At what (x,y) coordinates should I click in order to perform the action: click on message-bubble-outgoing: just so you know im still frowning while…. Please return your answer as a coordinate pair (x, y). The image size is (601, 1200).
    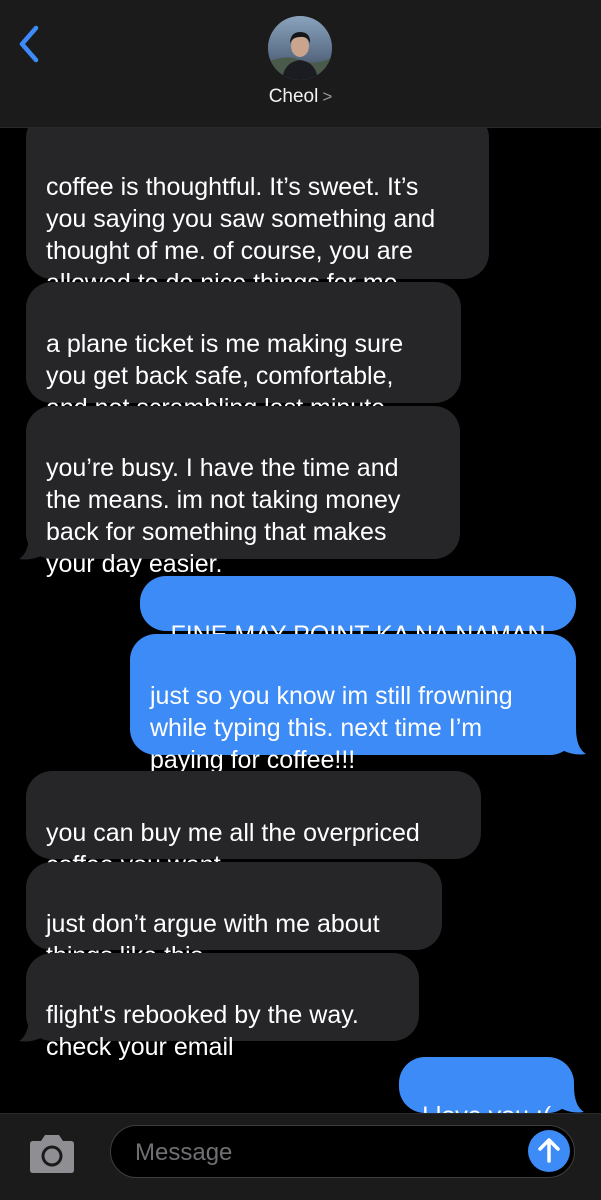
    Looking at the image, I should click on (353, 704).